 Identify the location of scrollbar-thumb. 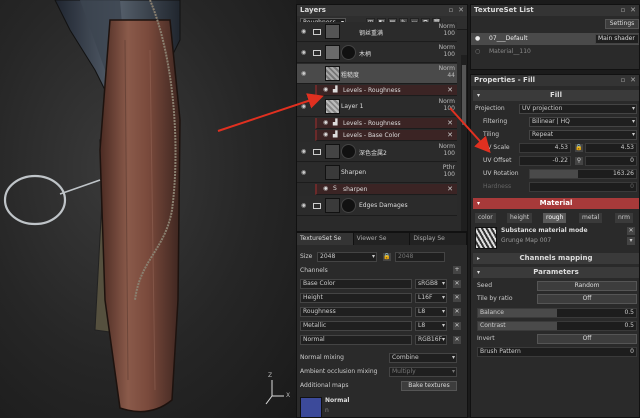
(464, 95).